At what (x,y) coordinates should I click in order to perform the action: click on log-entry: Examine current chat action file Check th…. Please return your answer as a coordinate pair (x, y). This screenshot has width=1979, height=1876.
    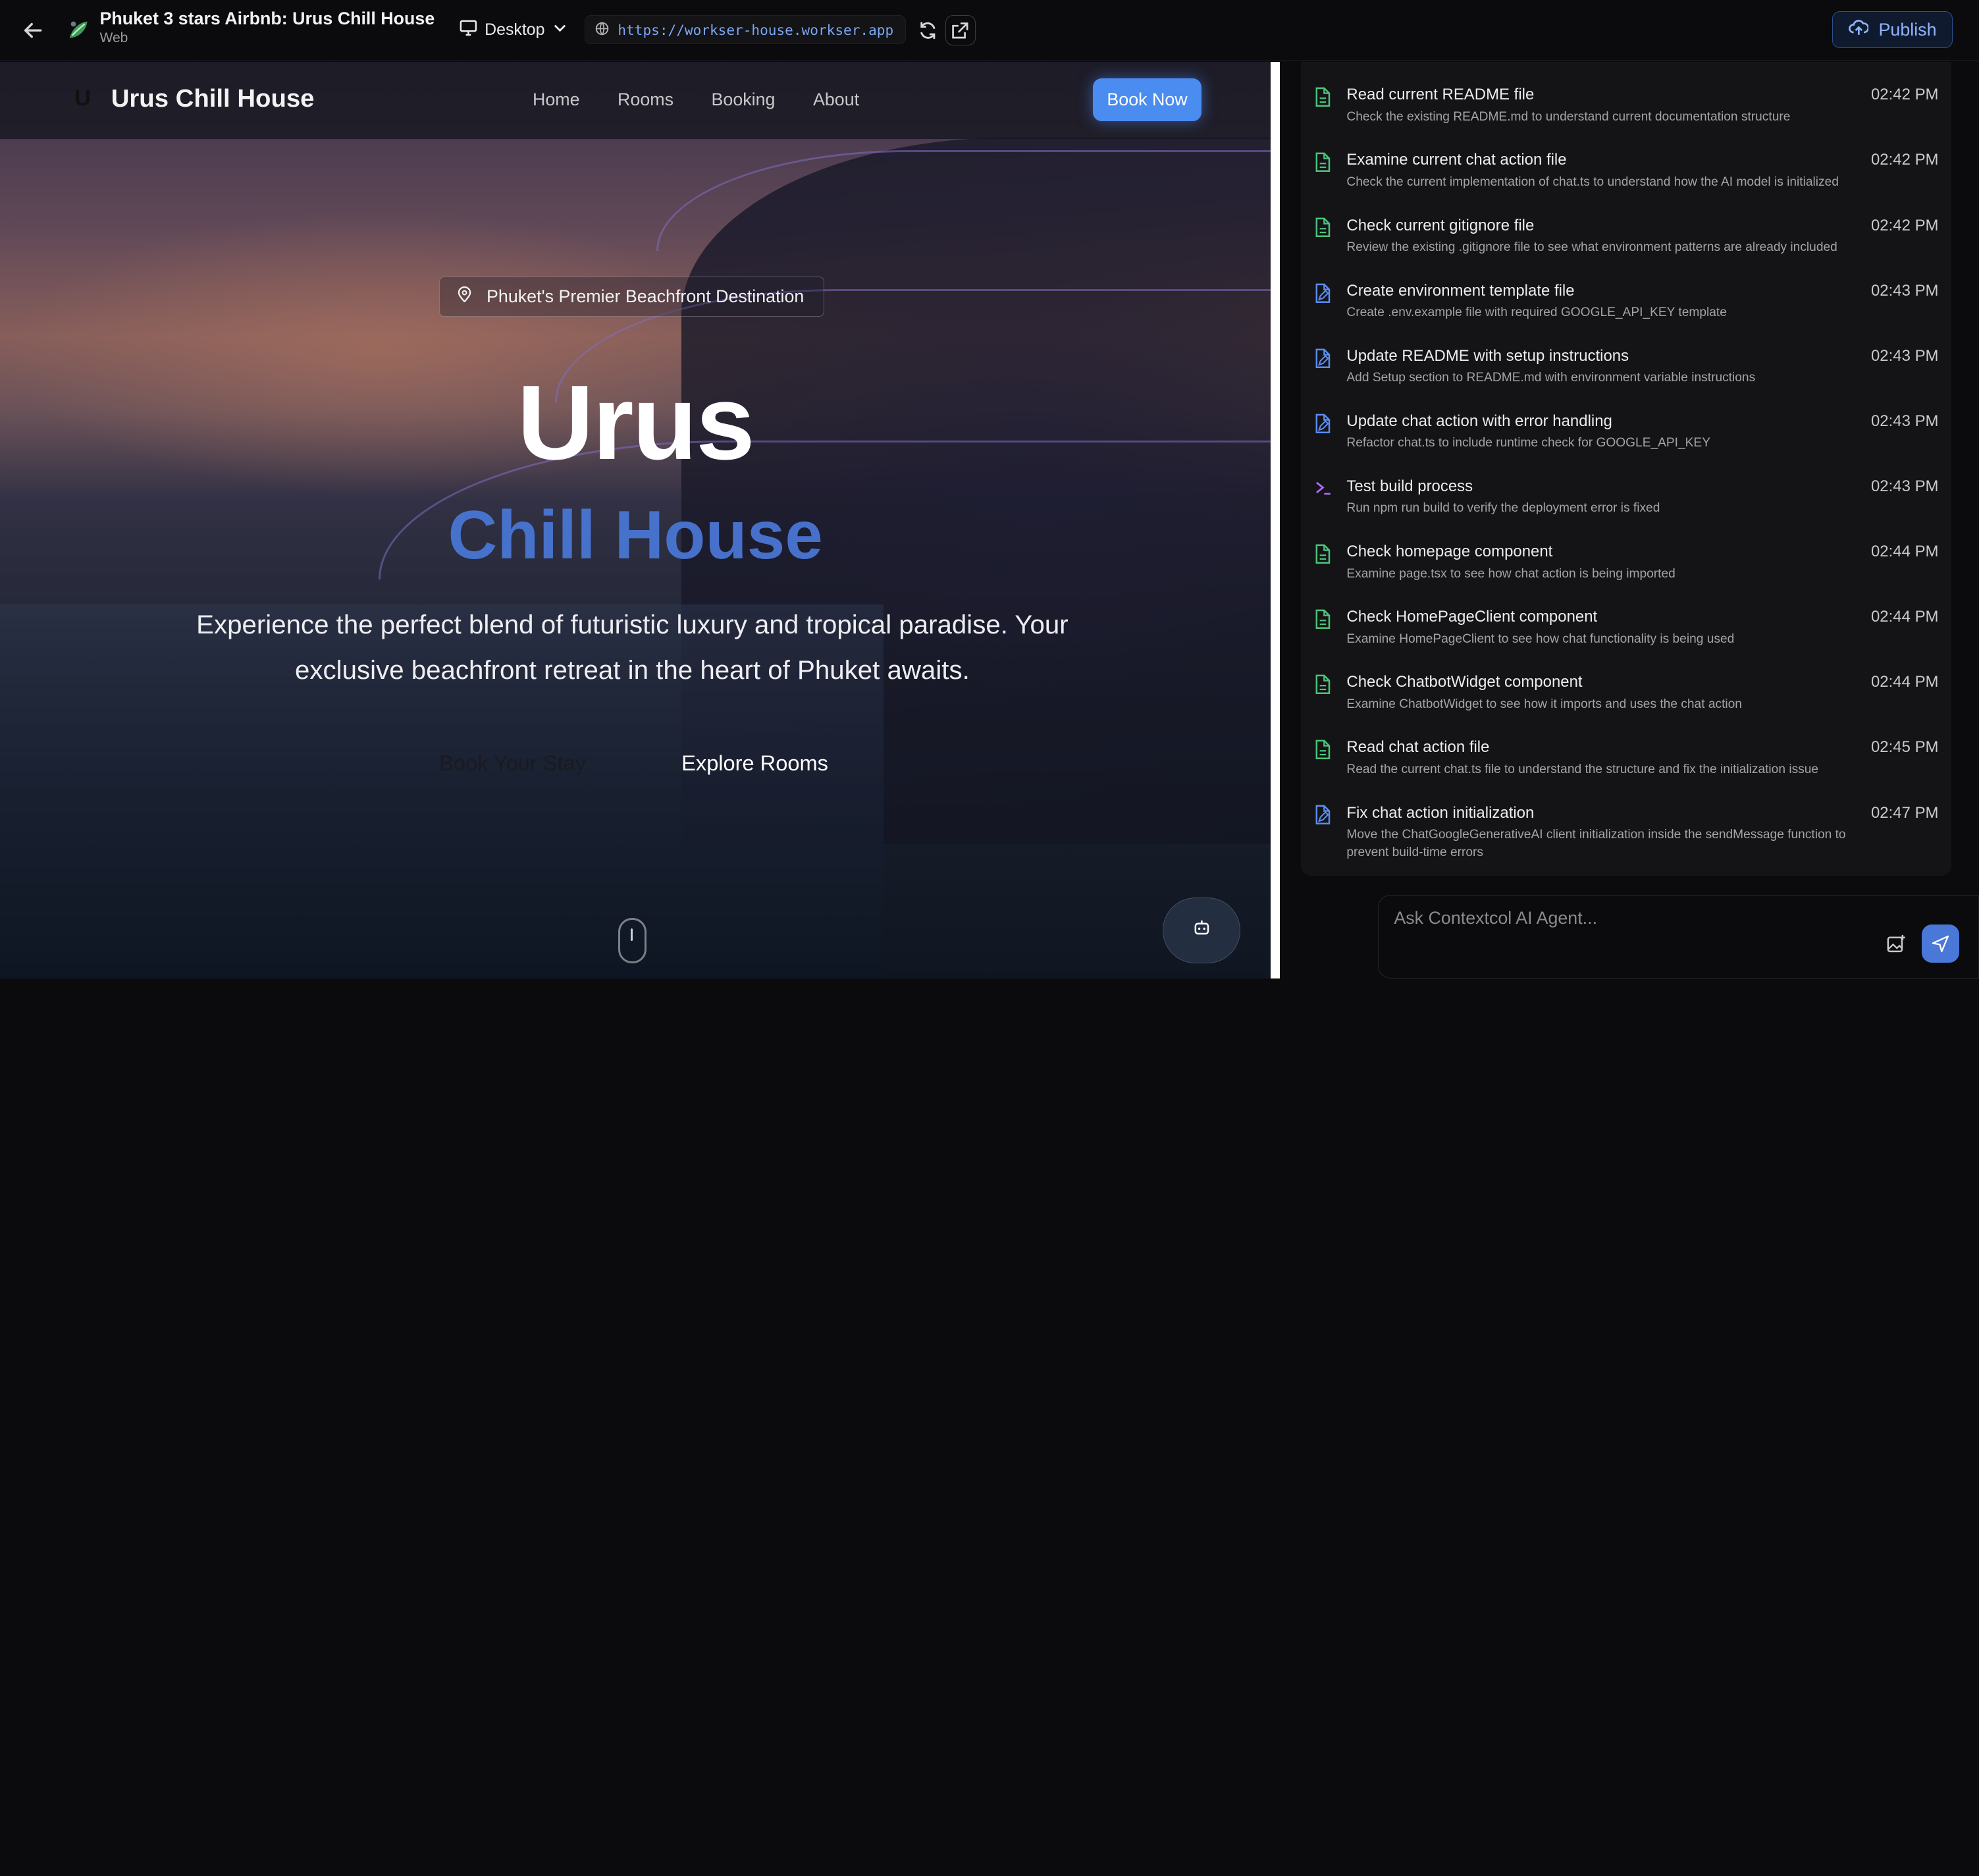
    Looking at the image, I should click on (1626, 180).